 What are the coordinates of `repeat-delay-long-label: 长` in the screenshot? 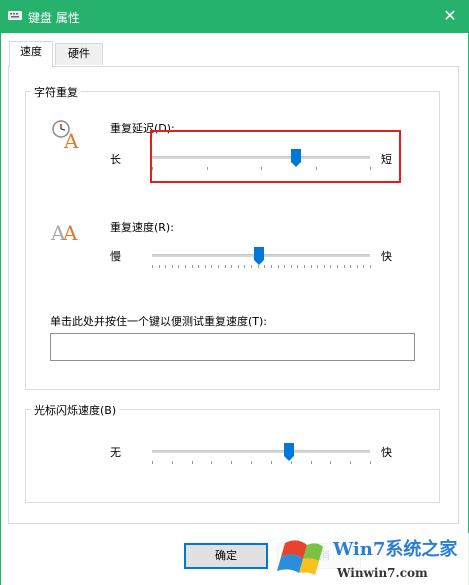 It's located at (115, 159).